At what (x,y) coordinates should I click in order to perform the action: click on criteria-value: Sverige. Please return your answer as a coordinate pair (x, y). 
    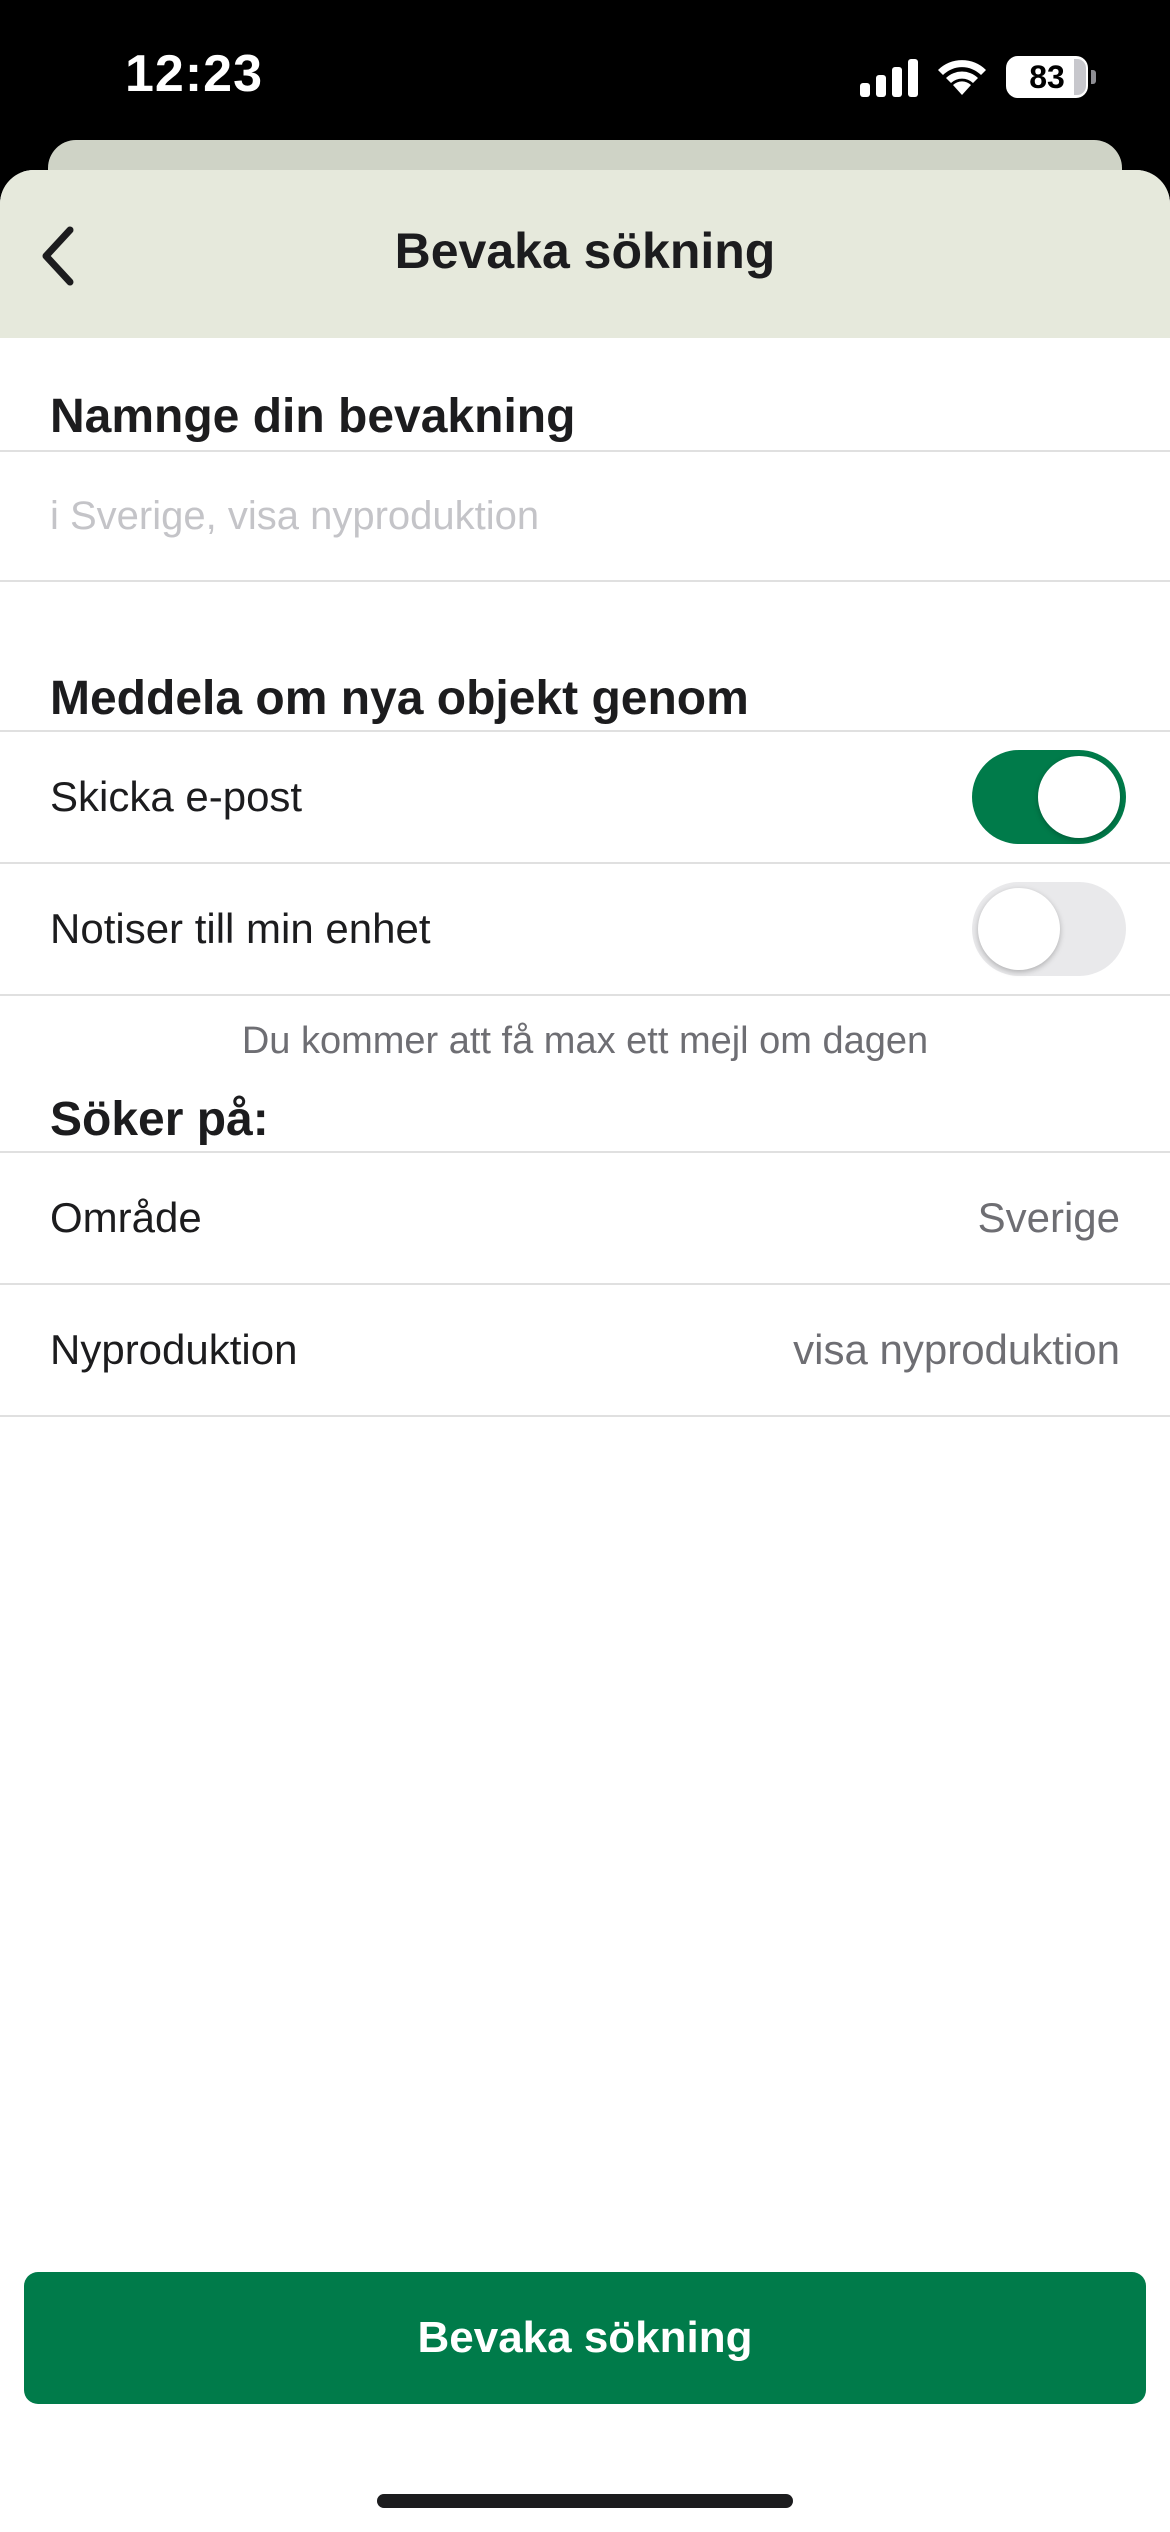
    Looking at the image, I should click on (1048, 1217).